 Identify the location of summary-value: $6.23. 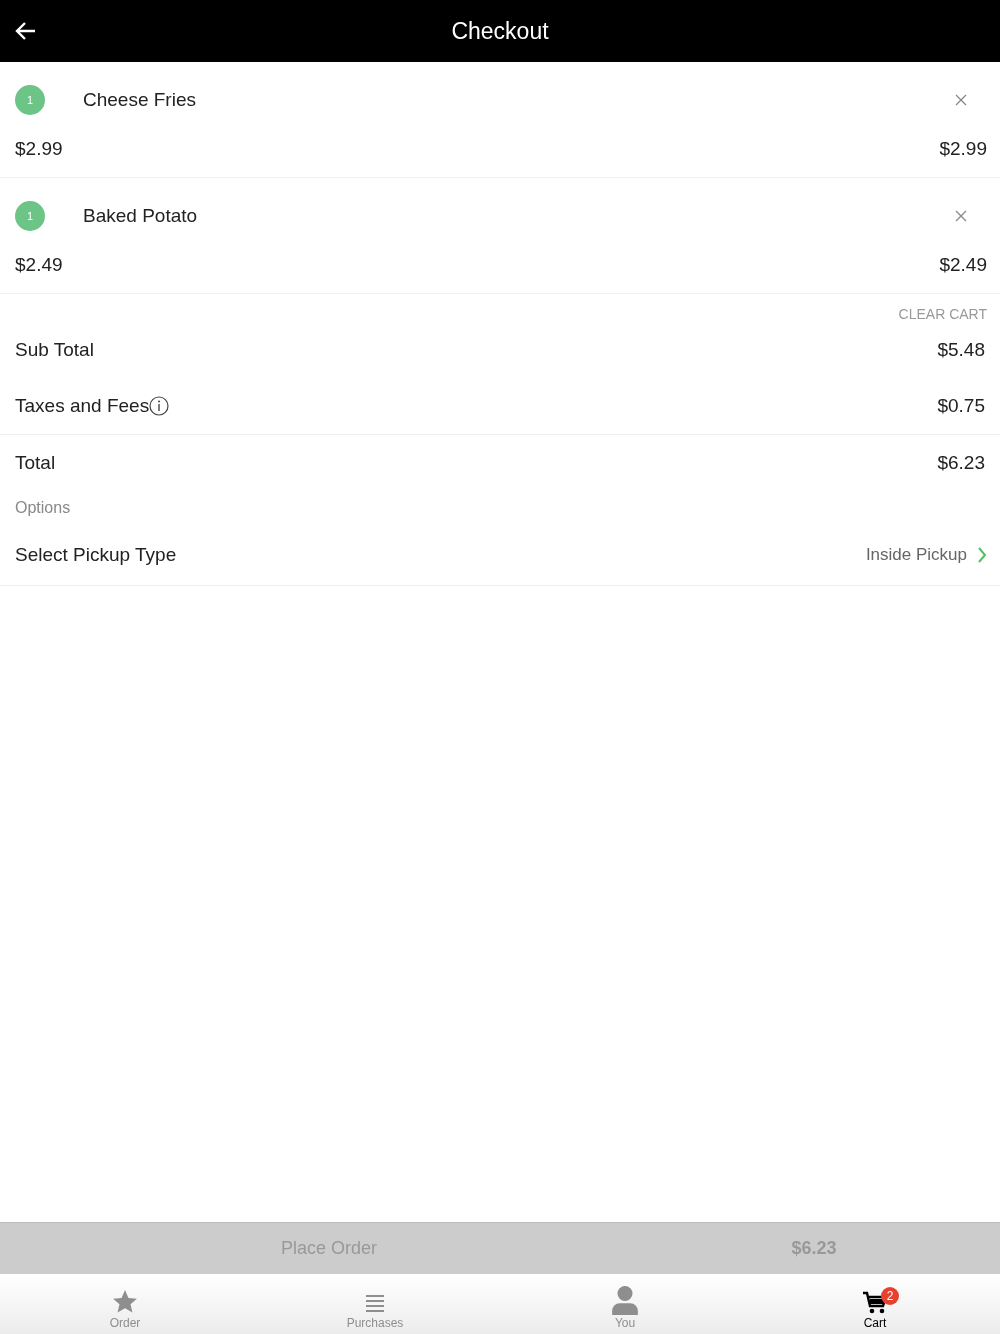
(961, 463).